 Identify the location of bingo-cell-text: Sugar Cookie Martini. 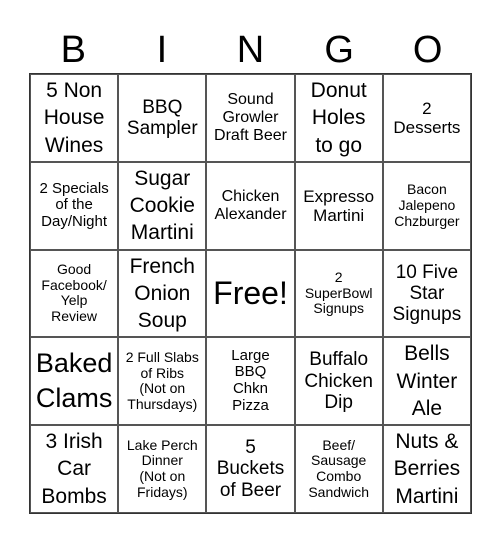
(162, 205).